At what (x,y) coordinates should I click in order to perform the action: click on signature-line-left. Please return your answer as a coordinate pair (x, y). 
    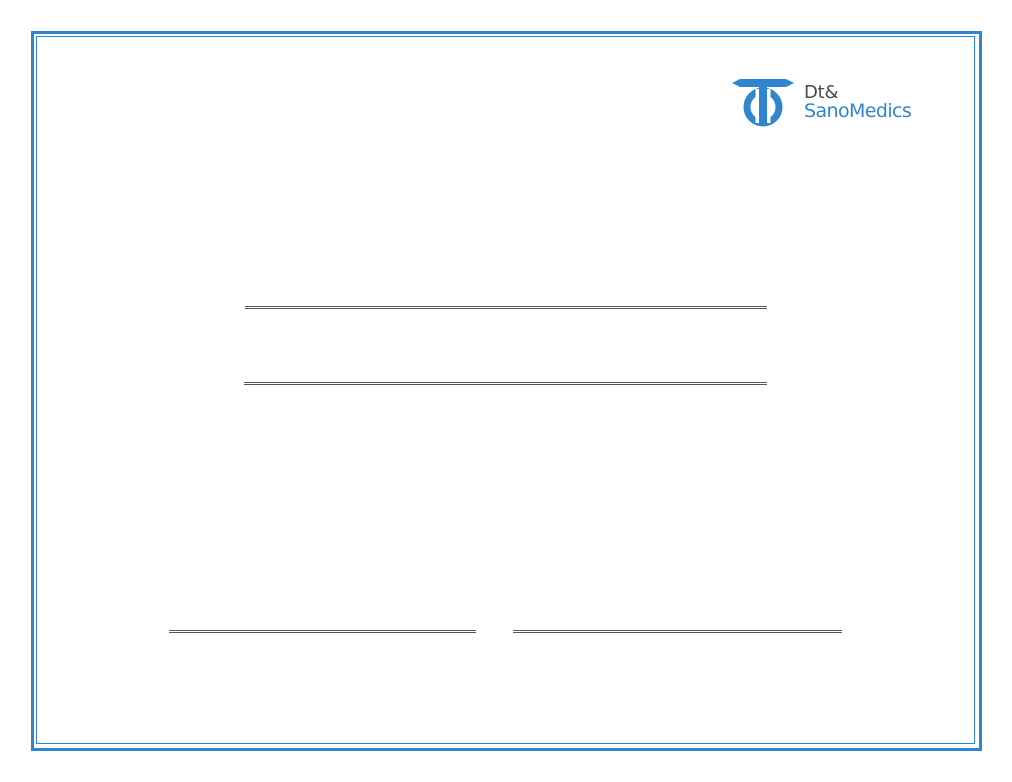
    Looking at the image, I should click on (322, 631).